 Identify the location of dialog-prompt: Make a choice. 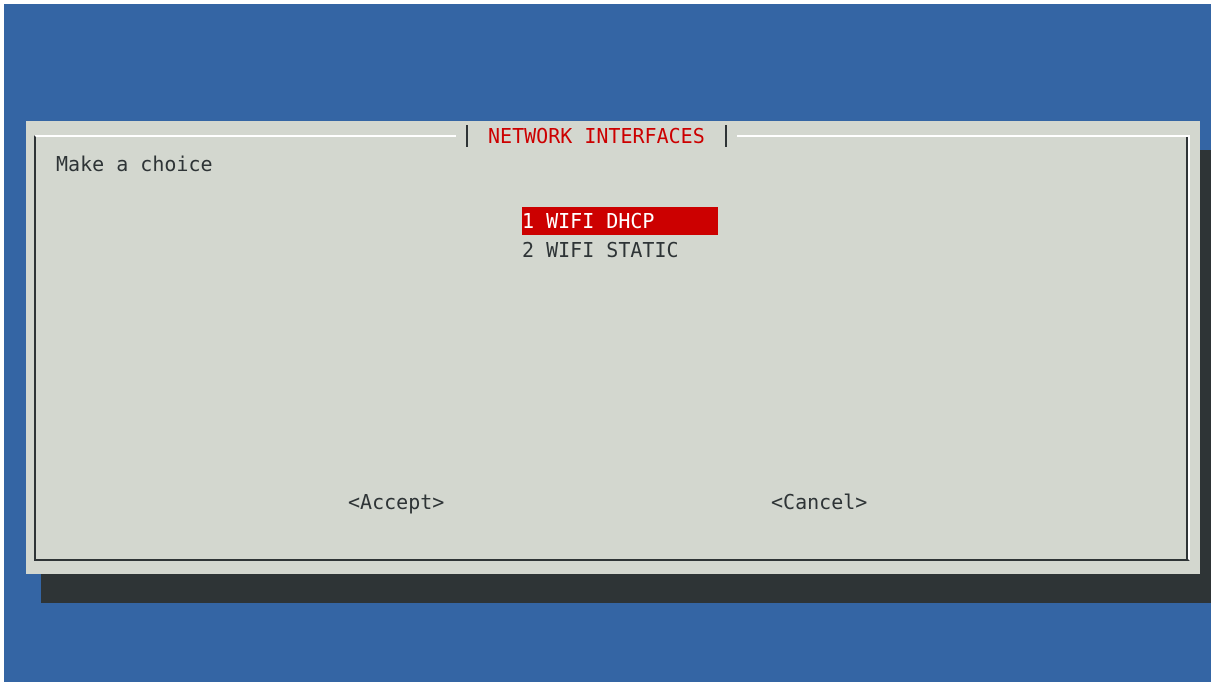
(134, 164).